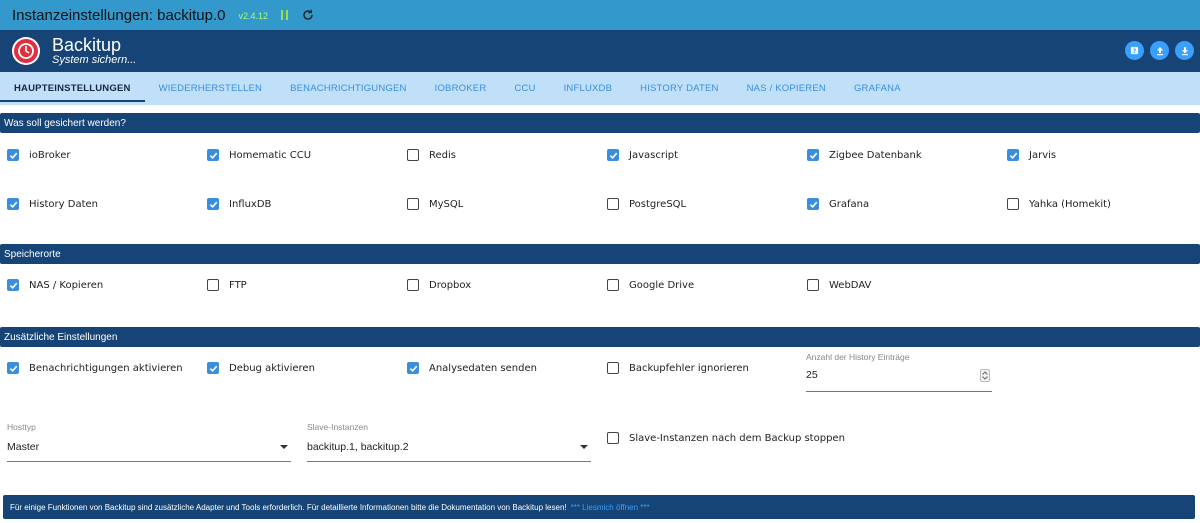 The image size is (1200, 523). I want to click on checkbox-history-daten: History Daten, so click(52, 204).